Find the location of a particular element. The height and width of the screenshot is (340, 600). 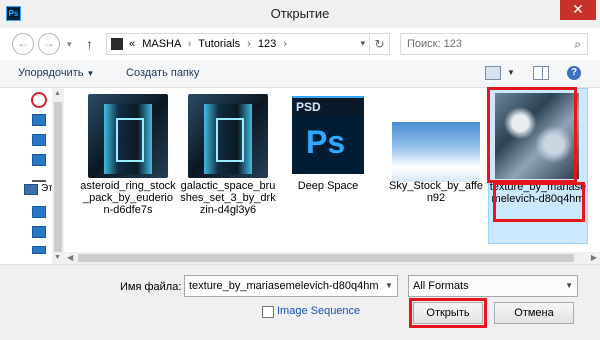

horizontal-scrollbar: ◀ ▶ is located at coordinates (332, 258).